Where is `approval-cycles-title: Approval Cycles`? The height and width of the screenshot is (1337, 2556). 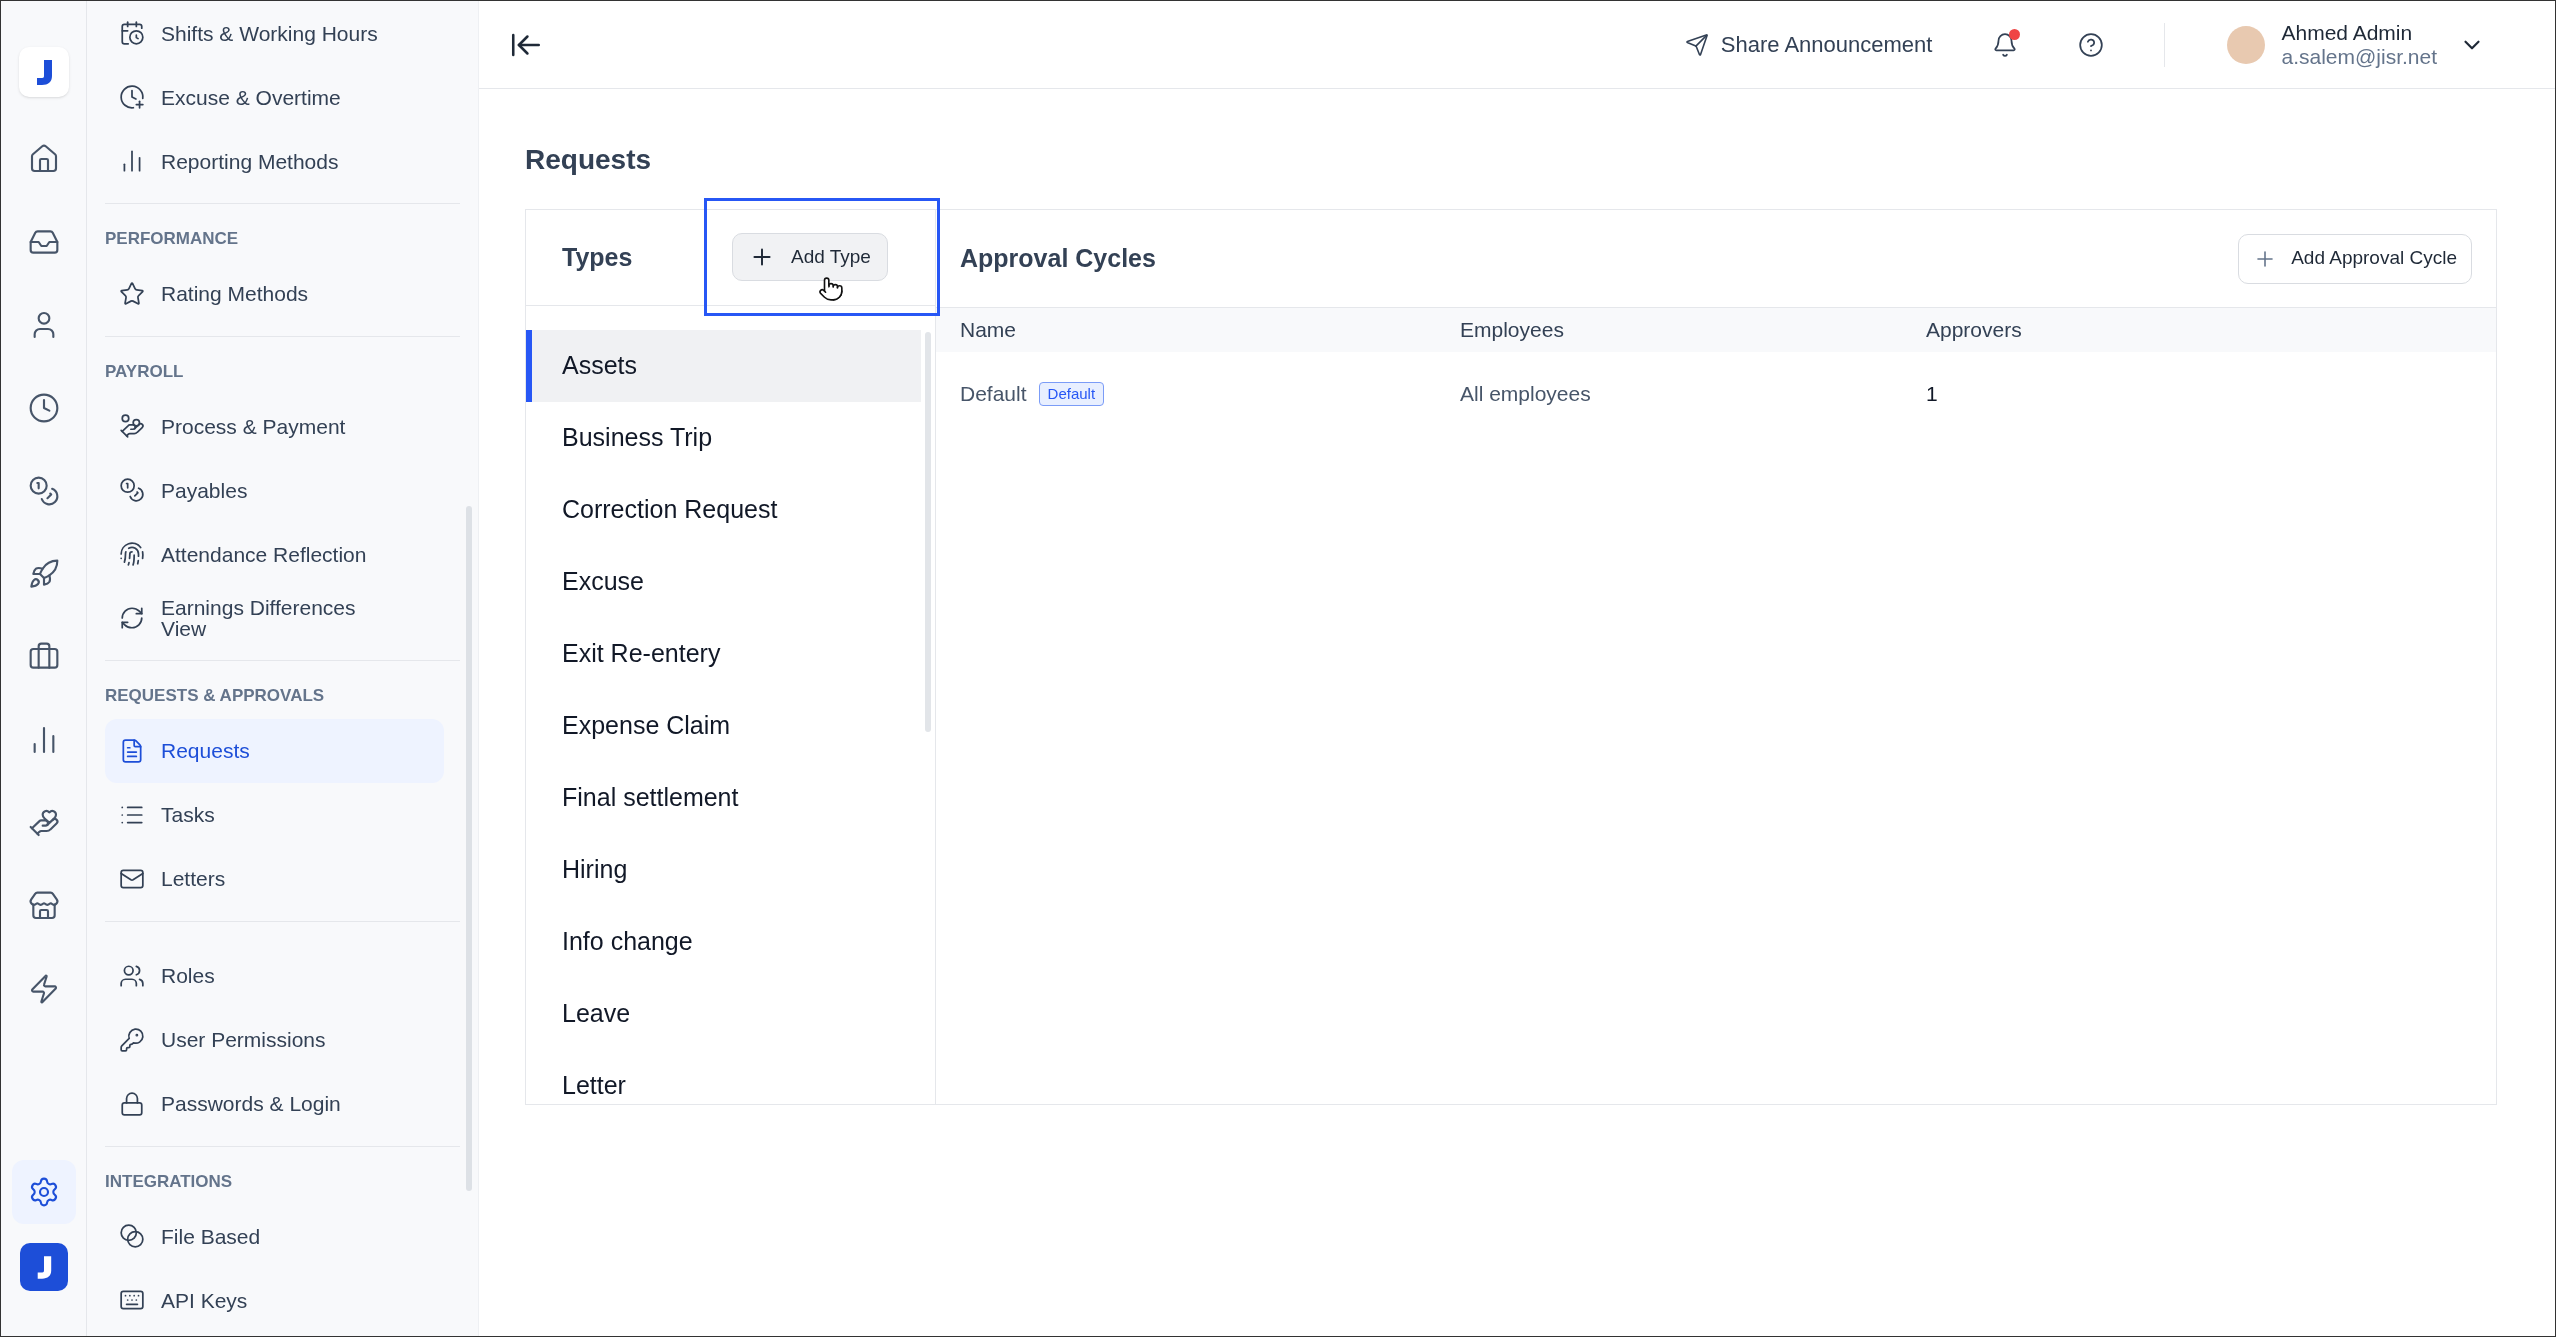
approval-cycles-title: Approval Cycles is located at coordinates (1058, 258).